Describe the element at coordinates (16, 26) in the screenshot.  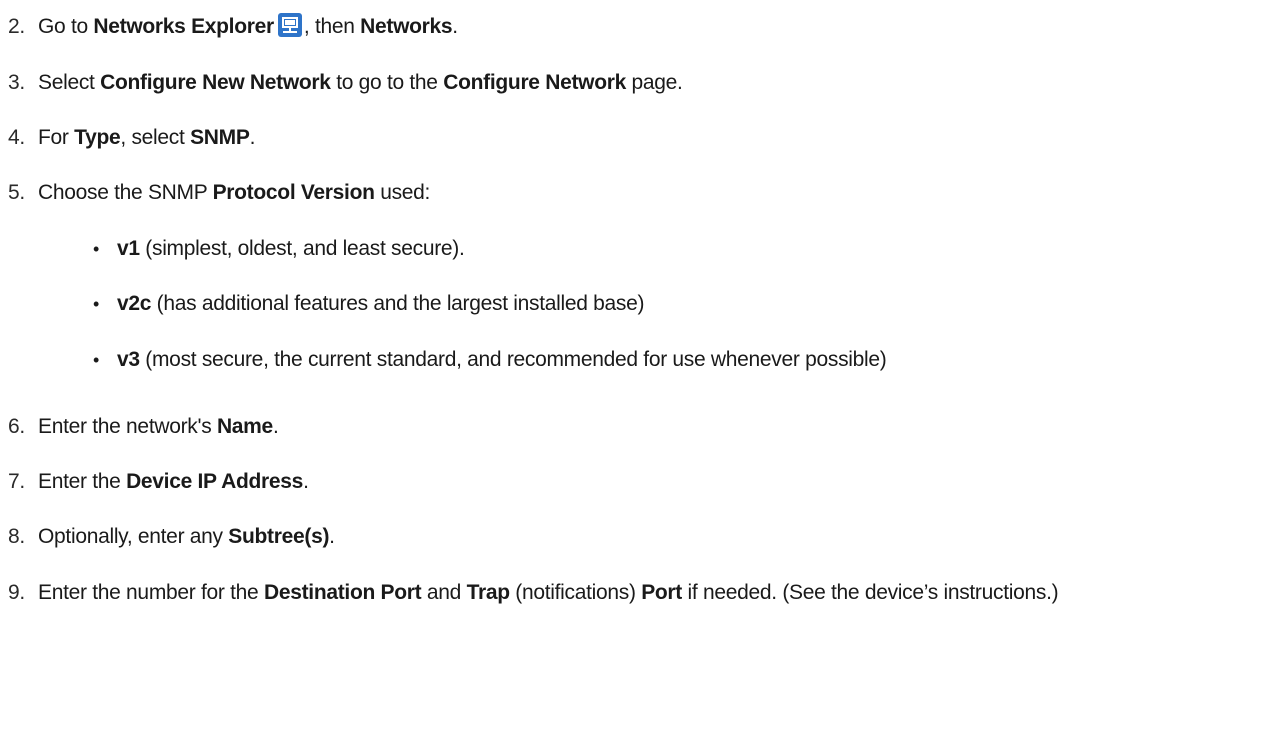
I see `step-number: 2.` at that location.